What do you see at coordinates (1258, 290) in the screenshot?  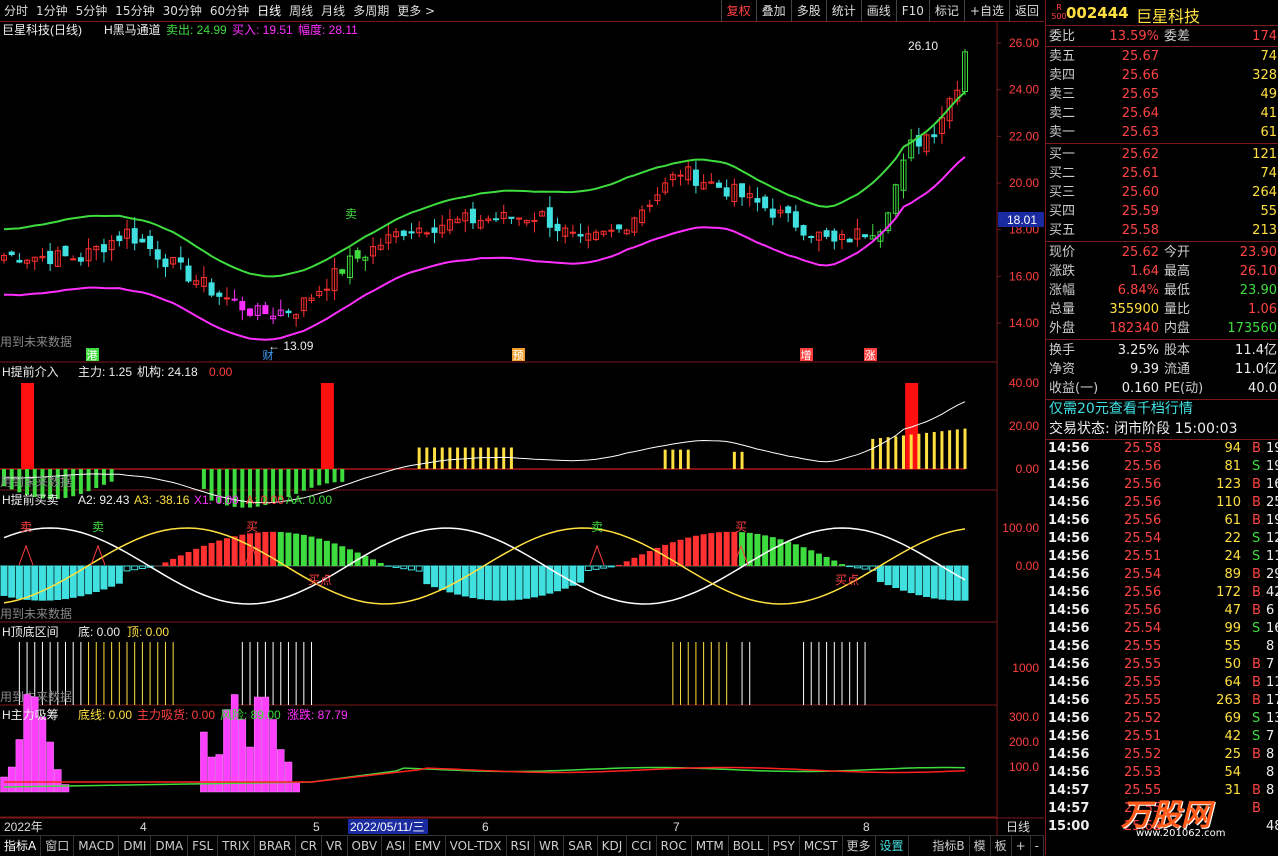 I see `quote-value: 23.90` at bounding box center [1258, 290].